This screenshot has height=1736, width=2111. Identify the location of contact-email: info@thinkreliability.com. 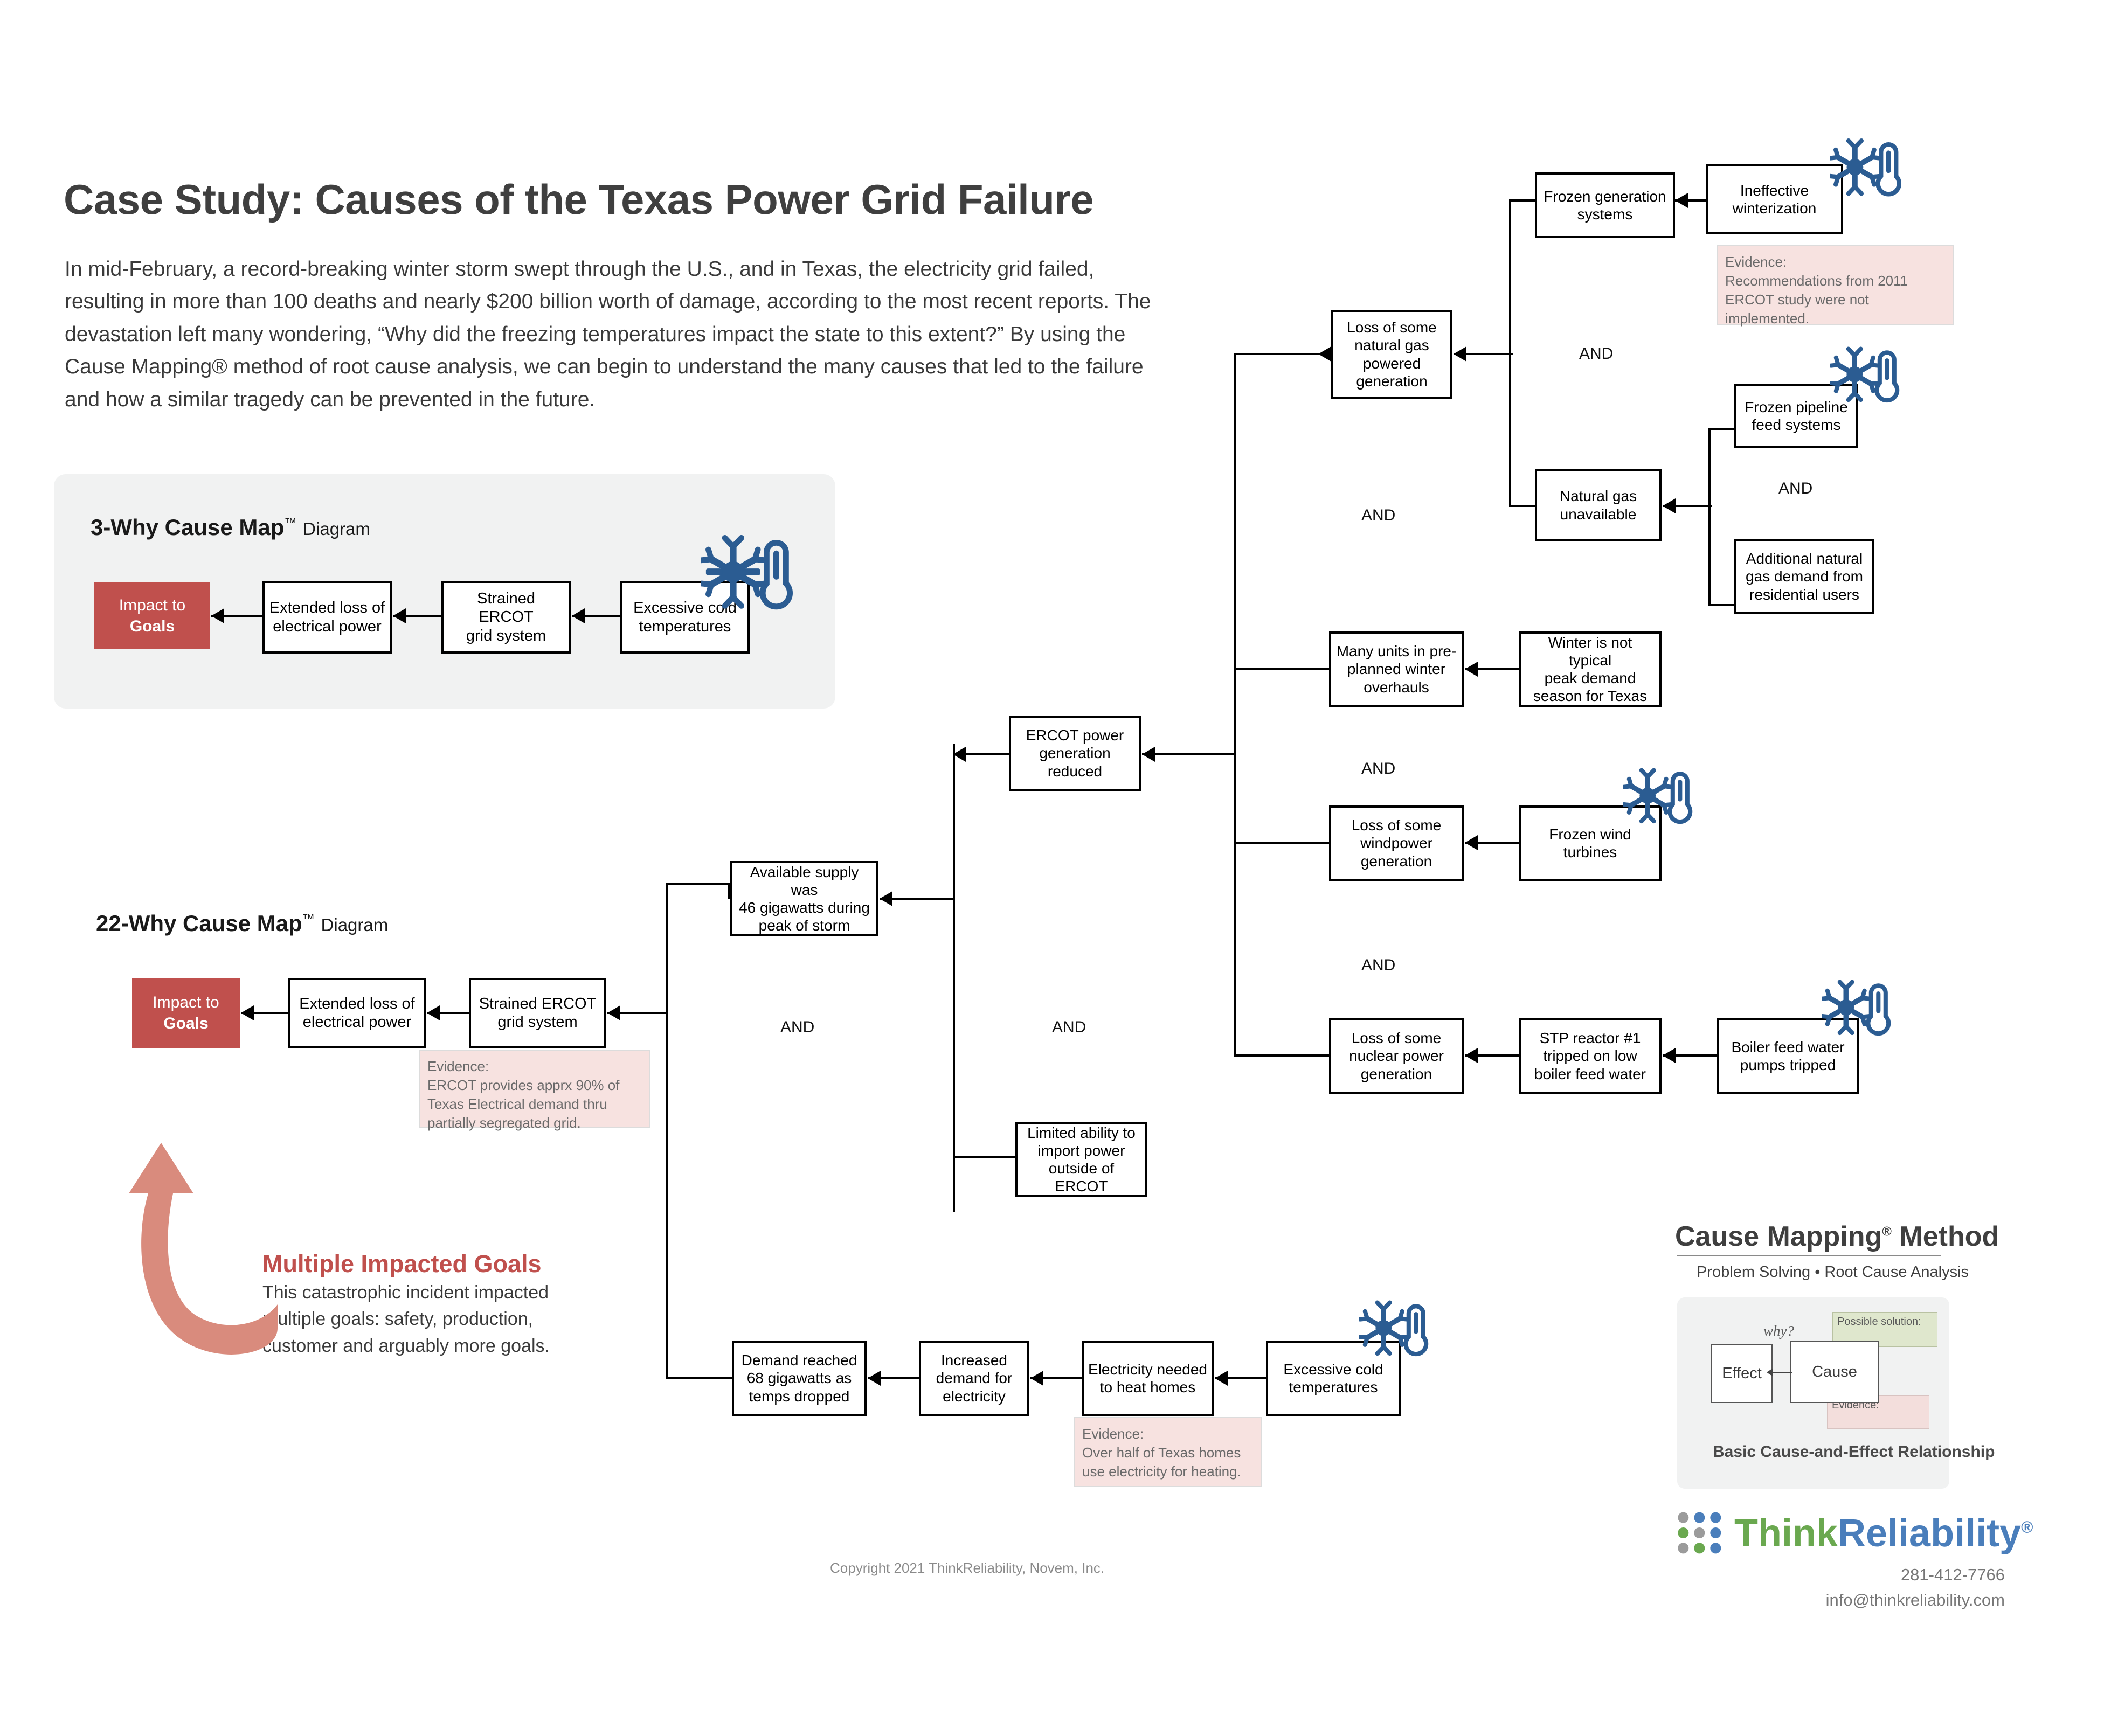
(1865, 1600).